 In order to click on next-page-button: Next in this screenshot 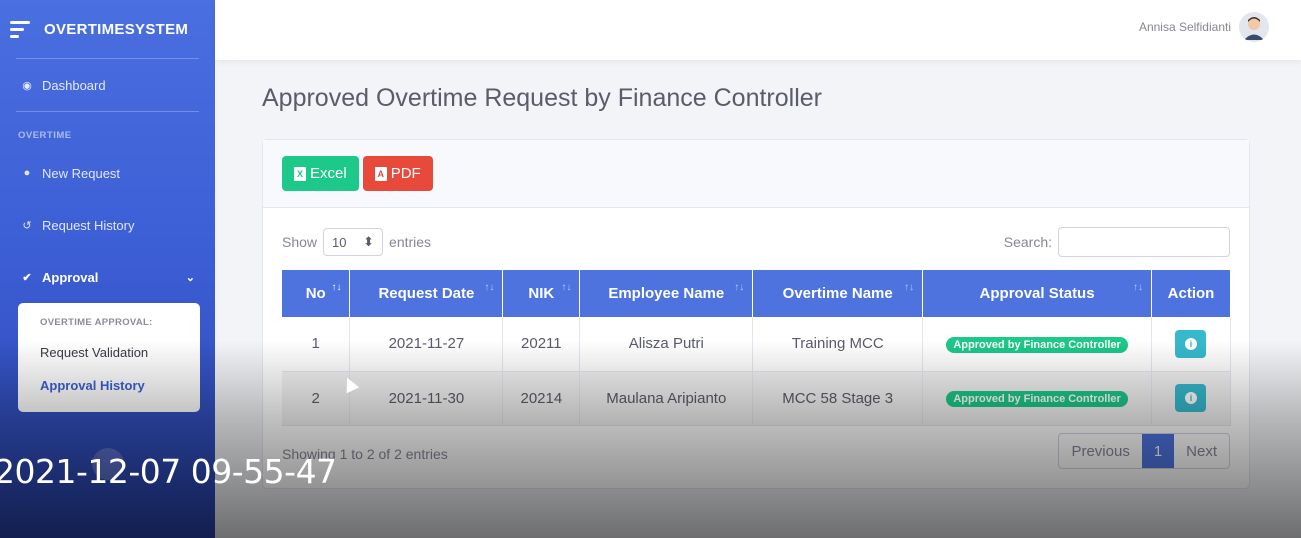, I will do `click(1201, 451)`.